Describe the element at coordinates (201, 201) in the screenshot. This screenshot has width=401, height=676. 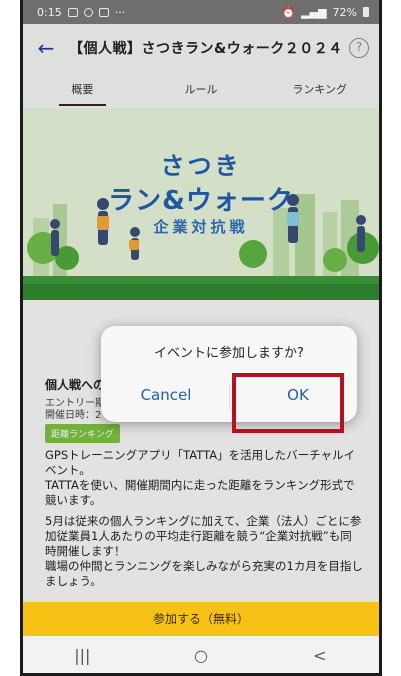
I see `banner-title-line2: ラン&ウォーク` at that location.